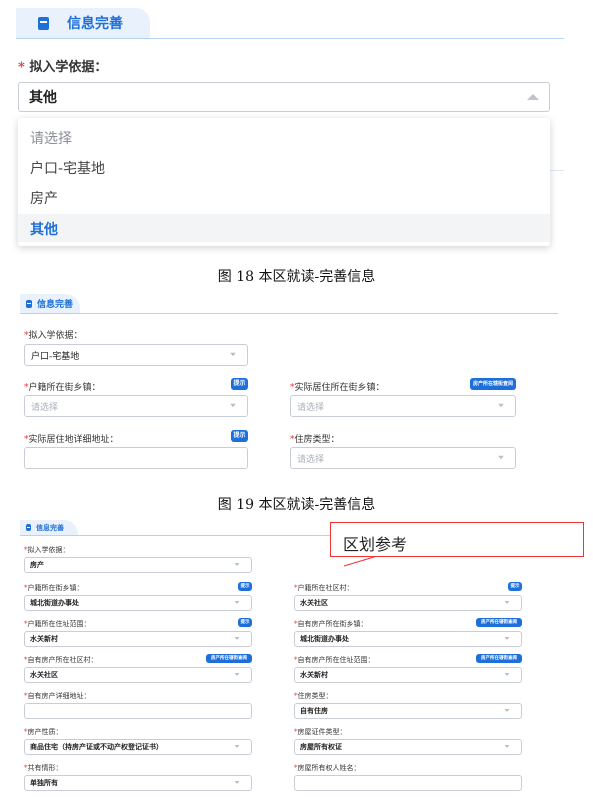  I want to click on fig19-housing-type-label: *住房类型：, so click(315, 438).